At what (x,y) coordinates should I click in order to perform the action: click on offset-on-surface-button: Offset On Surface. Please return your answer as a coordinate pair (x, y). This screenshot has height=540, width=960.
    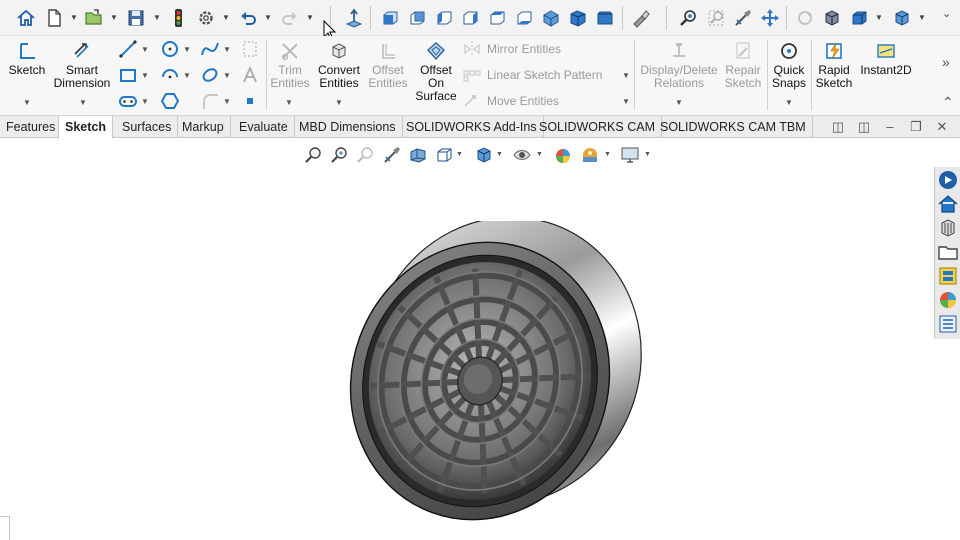
    Looking at the image, I should click on (436, 70).